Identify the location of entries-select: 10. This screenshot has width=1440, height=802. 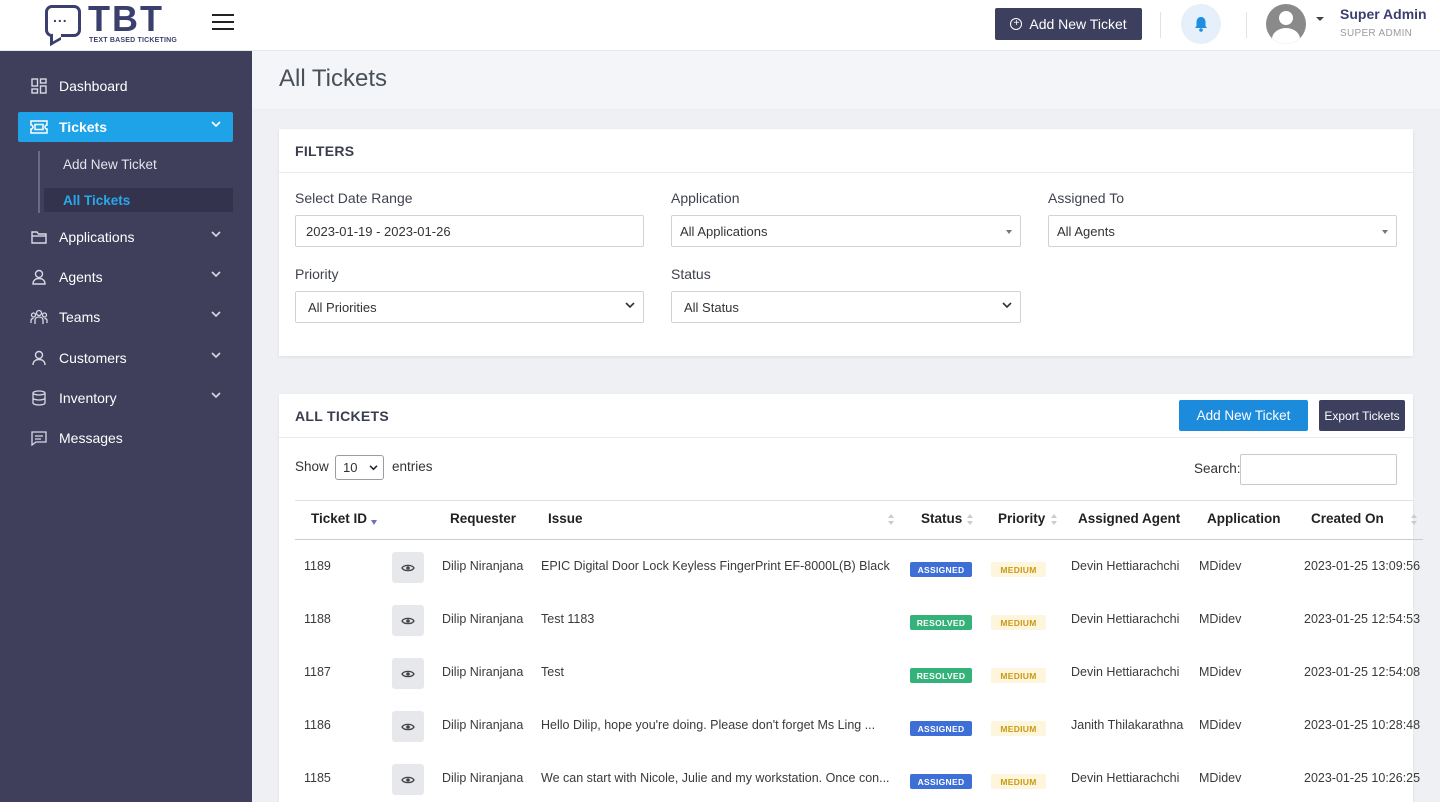
(359, 467).